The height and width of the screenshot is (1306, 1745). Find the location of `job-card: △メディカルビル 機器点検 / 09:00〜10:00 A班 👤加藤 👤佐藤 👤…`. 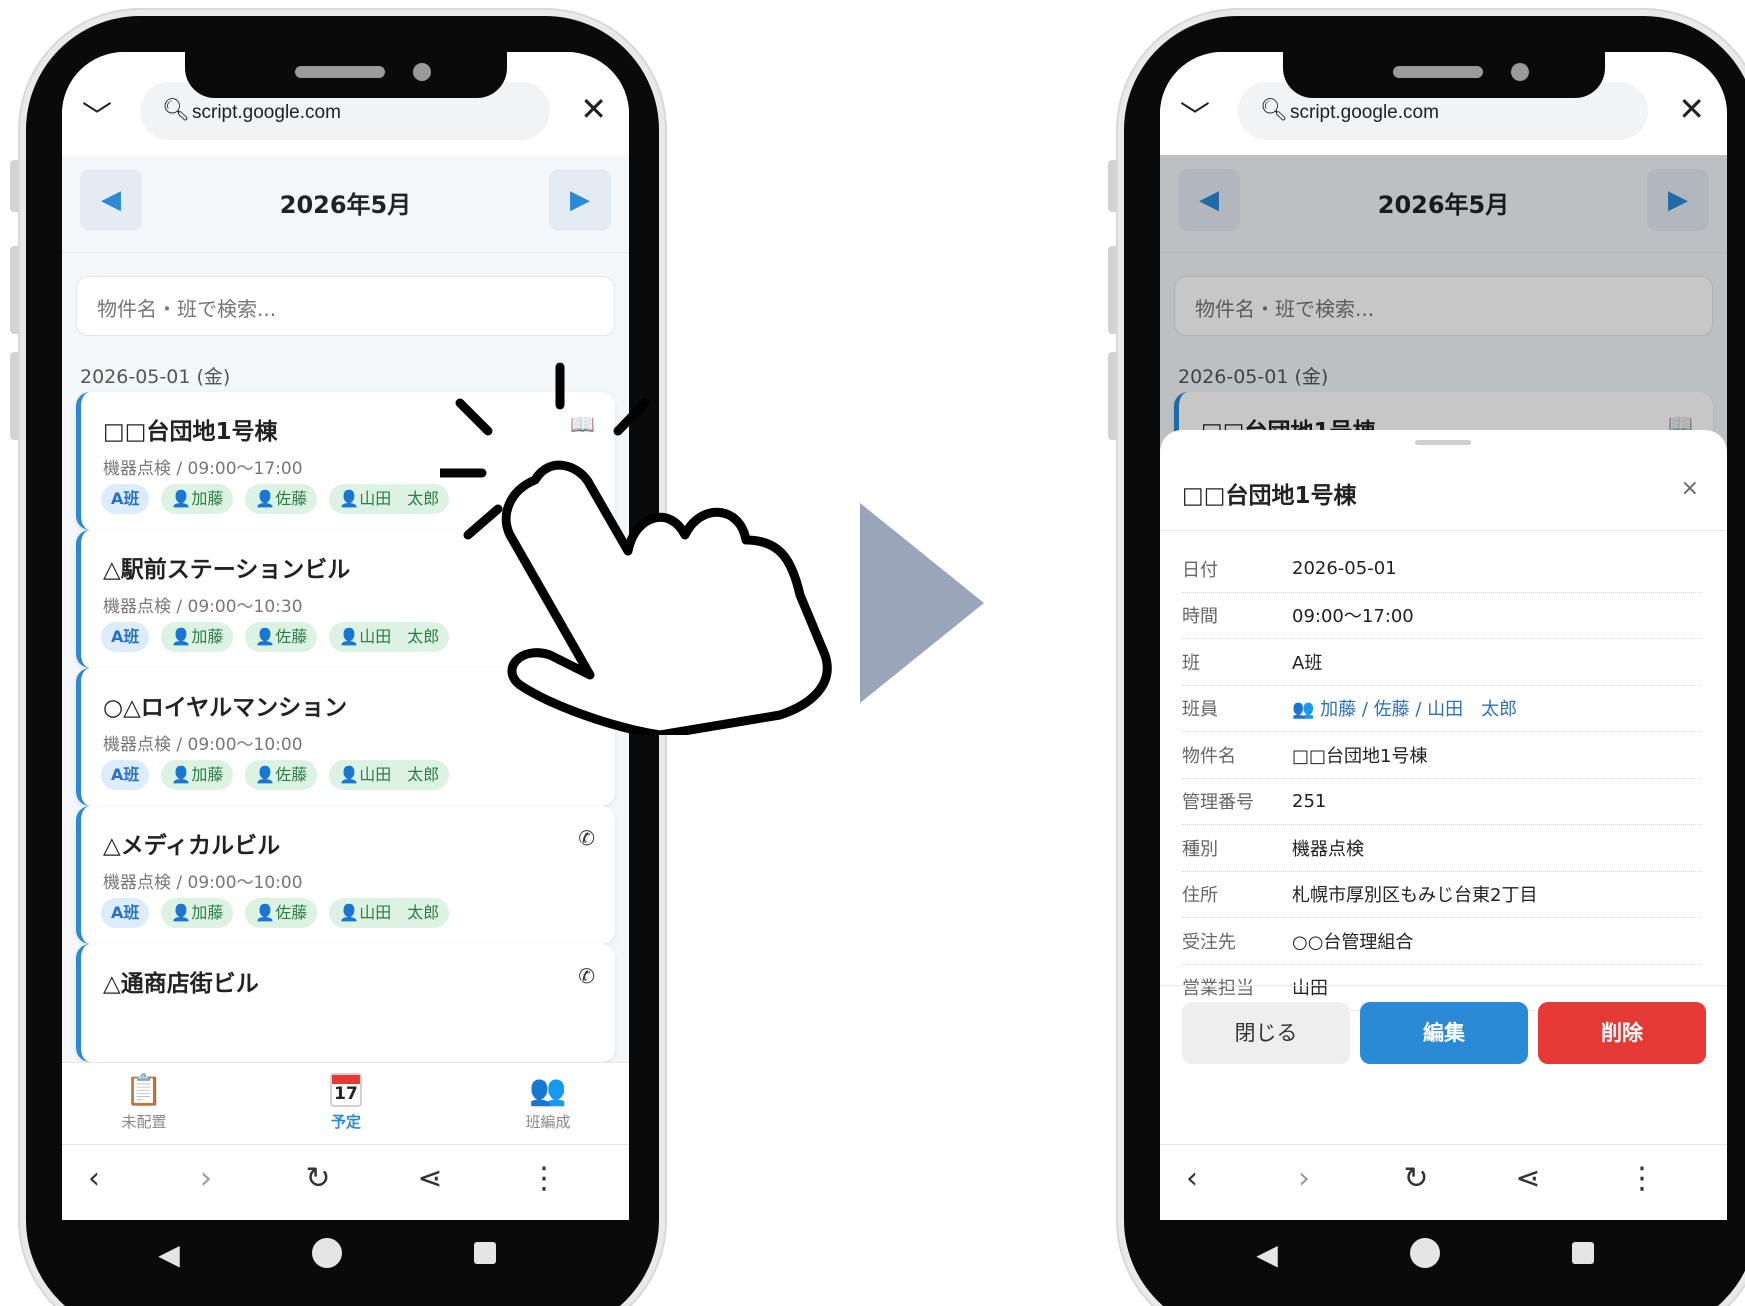

job-card: △メディカルビル 機器点検 / 09:00〜10:00 A班 👤加藤 👤佐藤 👤… is located at coordinates (345, 875).